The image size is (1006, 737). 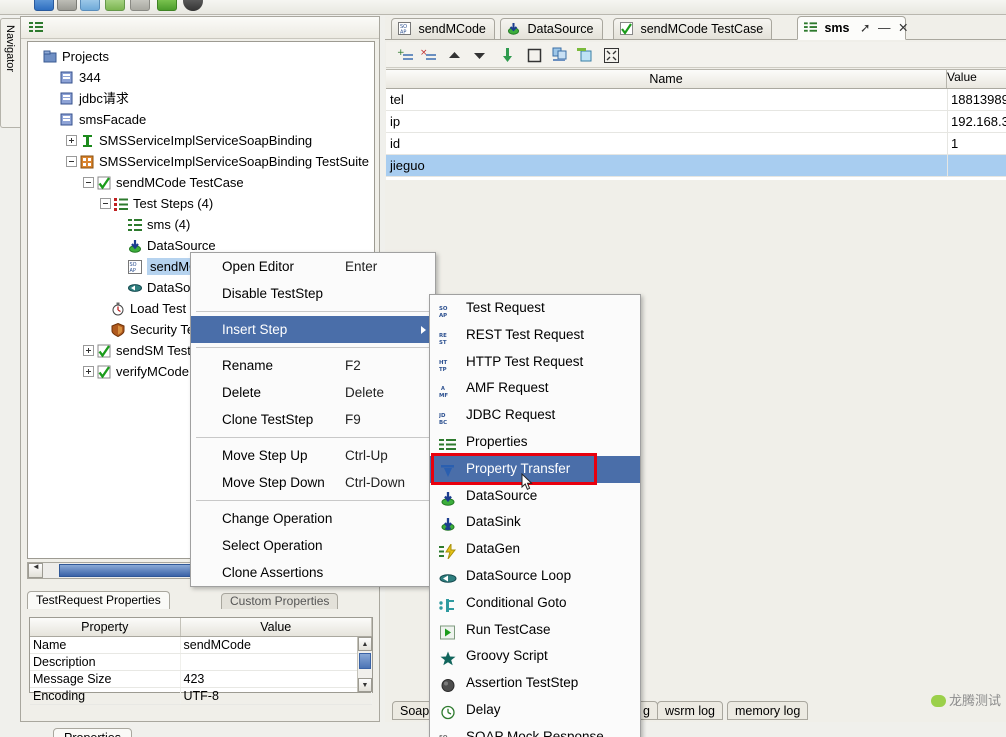 I want to click on table-row: jieguo, so click(x=696, y=166).